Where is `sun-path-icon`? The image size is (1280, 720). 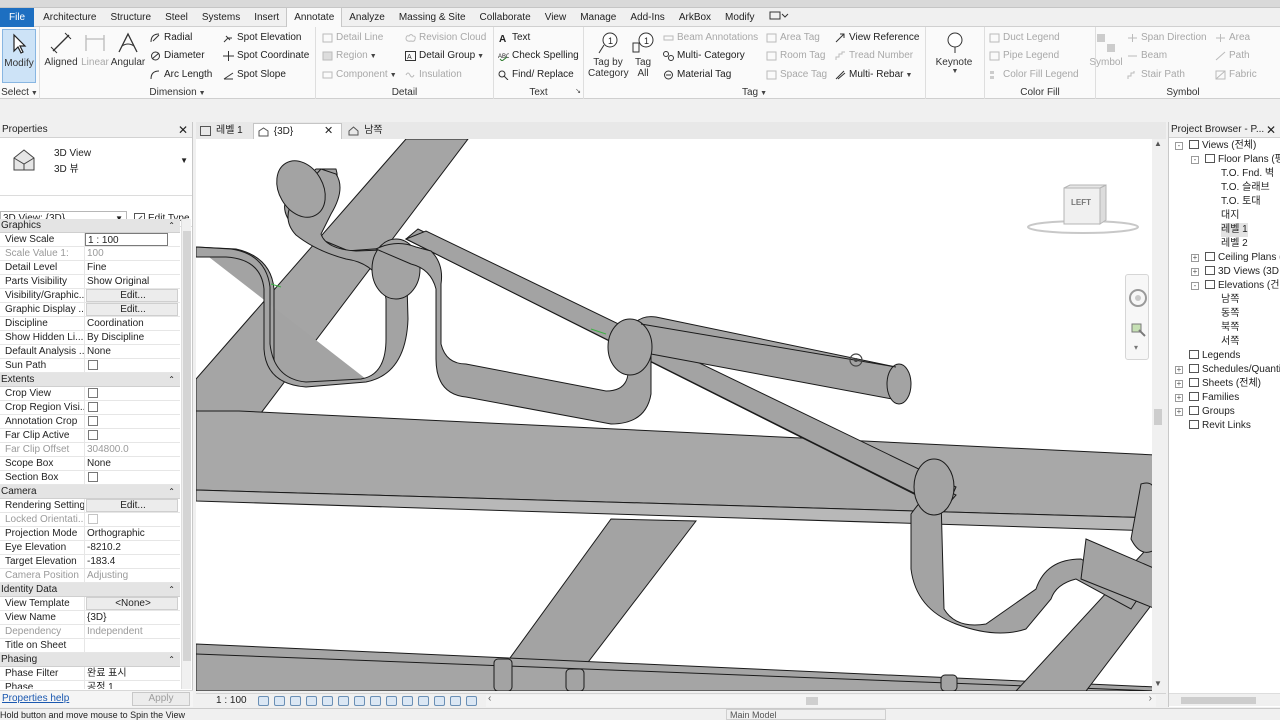
sun-path-icon is located at coordinates (295, 701).